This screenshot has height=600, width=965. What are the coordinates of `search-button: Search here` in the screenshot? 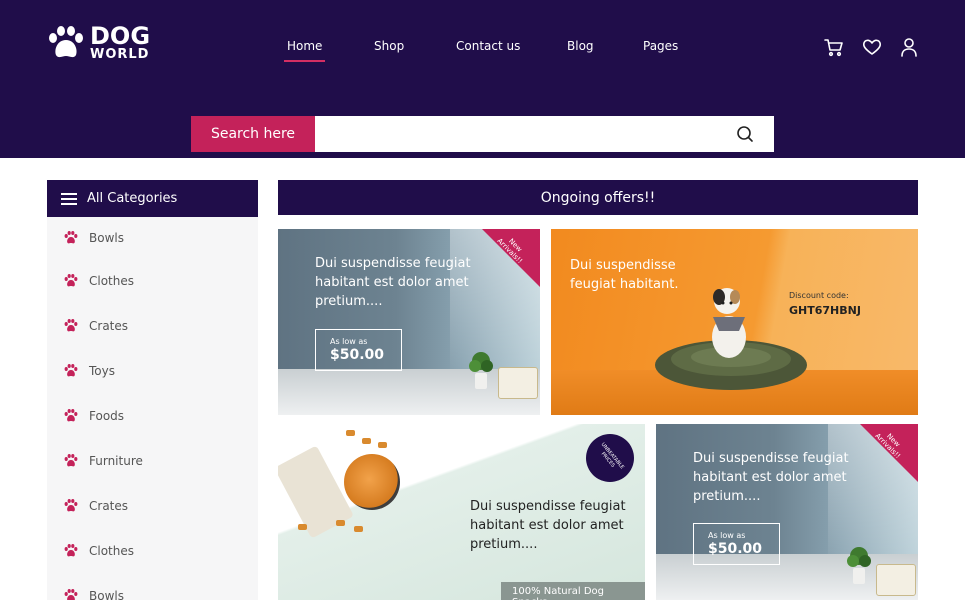 It's located at (253, 134).